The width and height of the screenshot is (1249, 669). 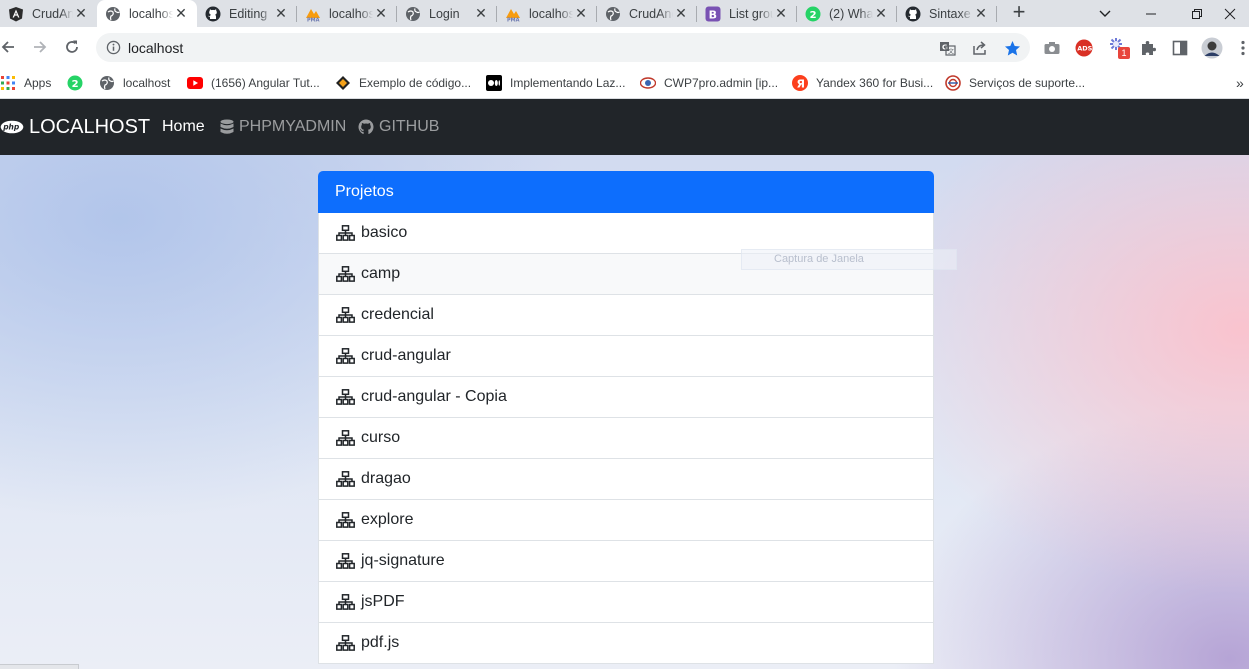 What do you see at coordinates (247, 13) in the screenshot?
I see `tab-github-editing: Editing ✕` at bounding box center [247, 13].